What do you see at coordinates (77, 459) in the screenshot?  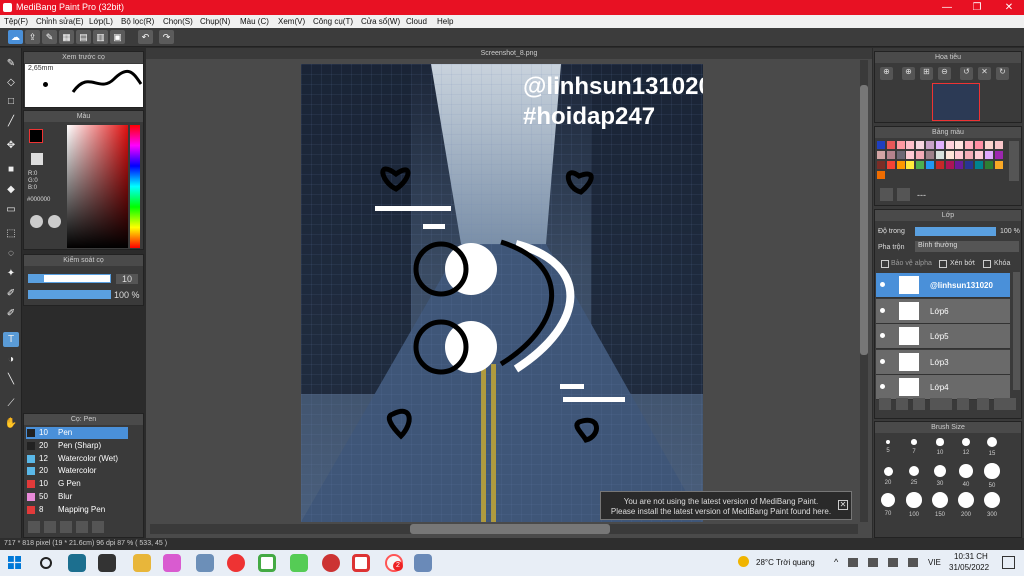 I see `brush-list-item: 12 Watercolor (Wet)` at bounding box center [77, 459].